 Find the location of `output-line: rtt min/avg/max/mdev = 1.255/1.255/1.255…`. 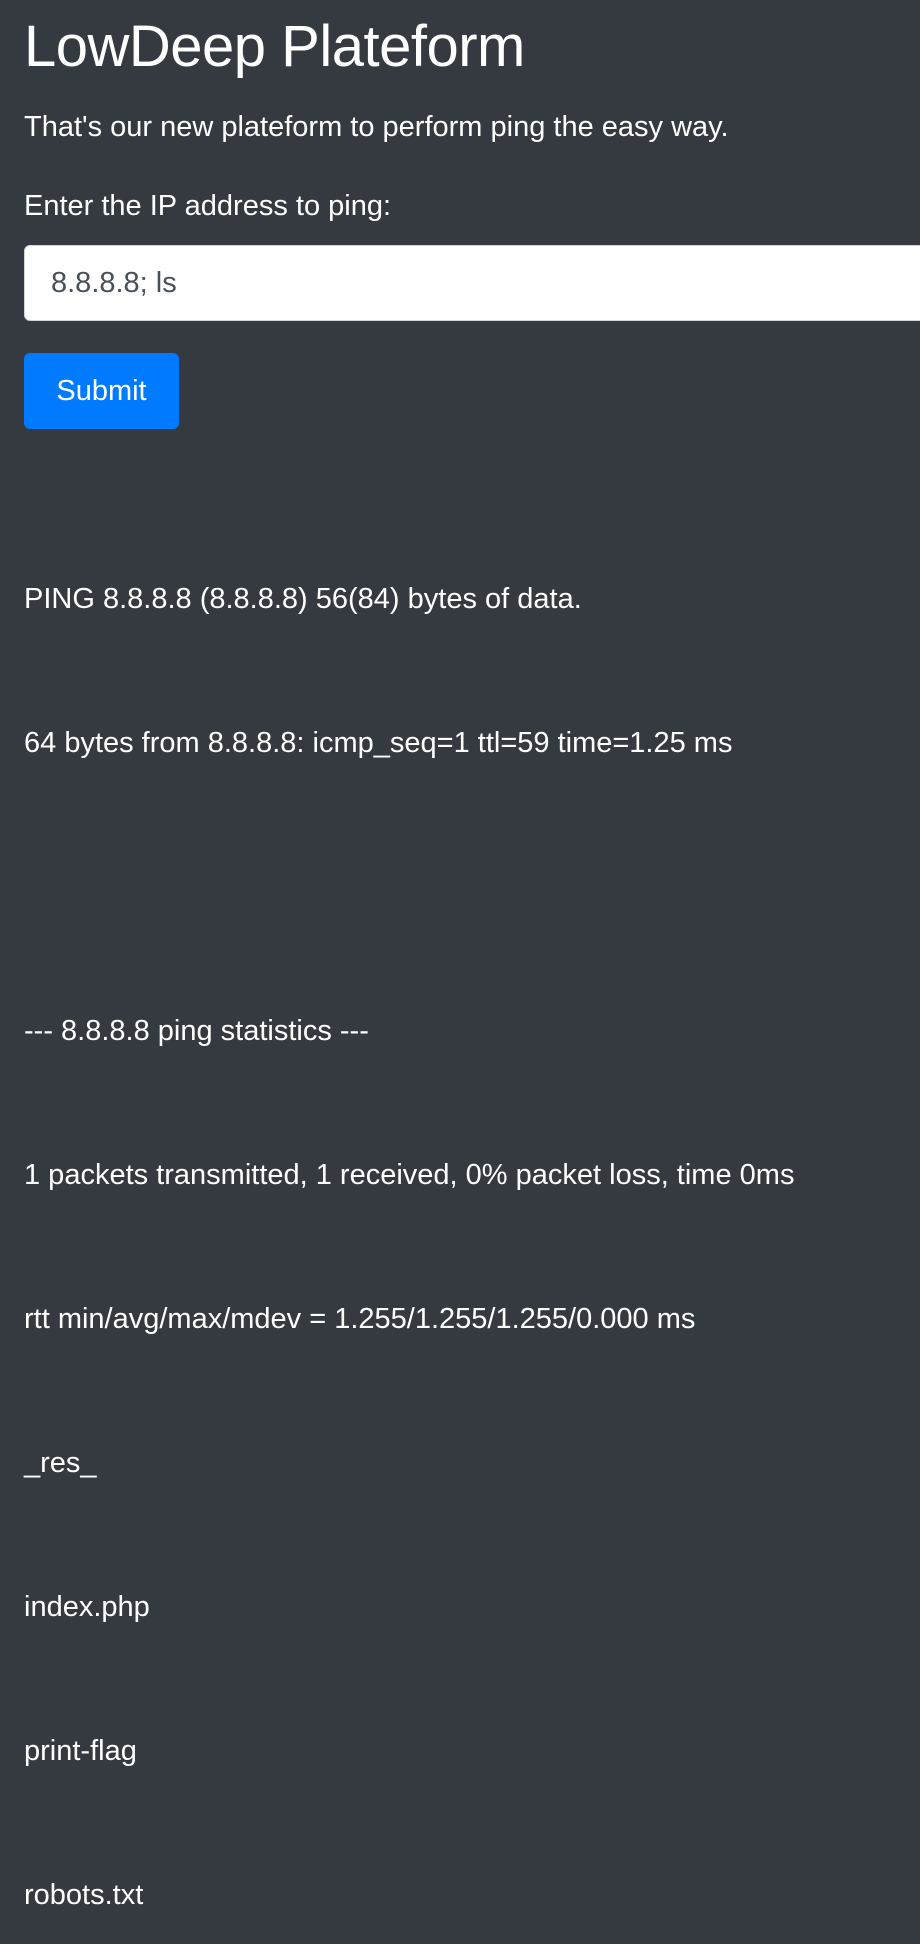

output-line: rtt min/avg/max/mdev = 1.255/1.255/1.255… is located at coordinates (360, 1319).